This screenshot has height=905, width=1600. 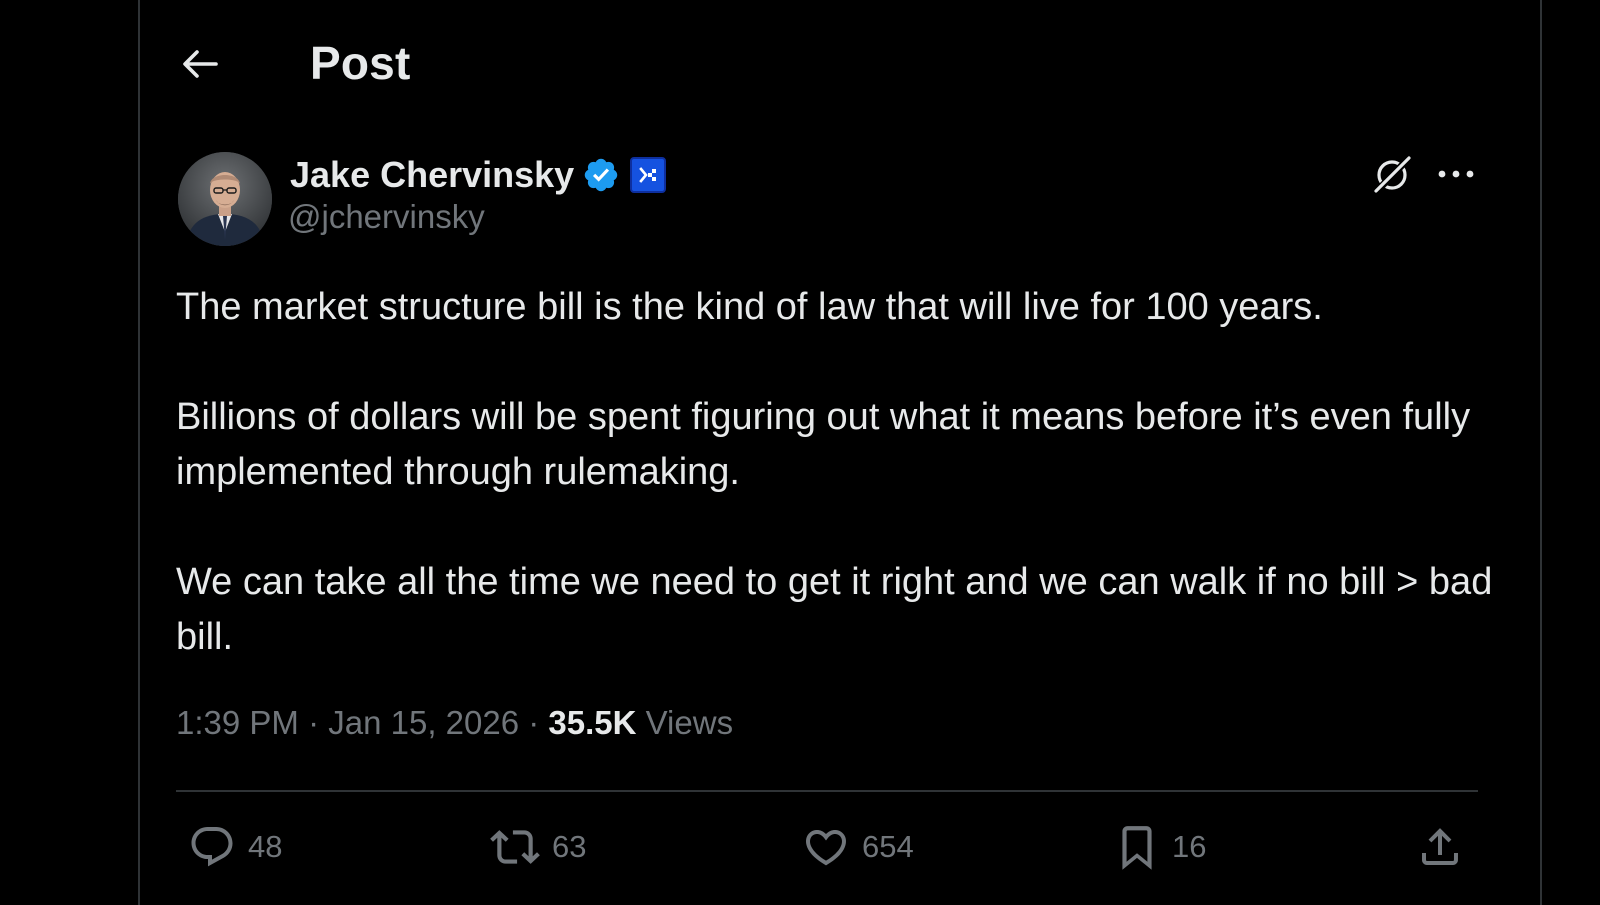 What do you see at coordinates (840, 64) in the screenshot?
I see `post-header: Post` at bounding box center [840, 64].